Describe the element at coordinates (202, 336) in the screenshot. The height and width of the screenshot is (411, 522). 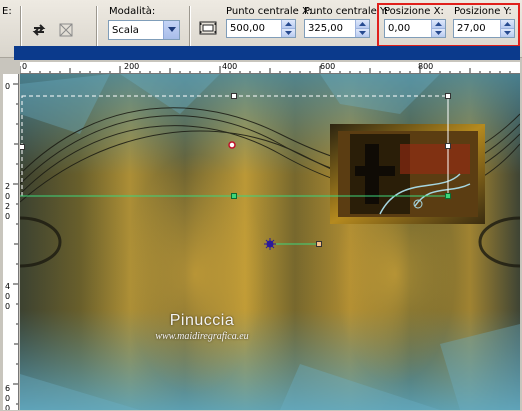
I see `watermark-url: www.maidiregrafica.eu` at that location.